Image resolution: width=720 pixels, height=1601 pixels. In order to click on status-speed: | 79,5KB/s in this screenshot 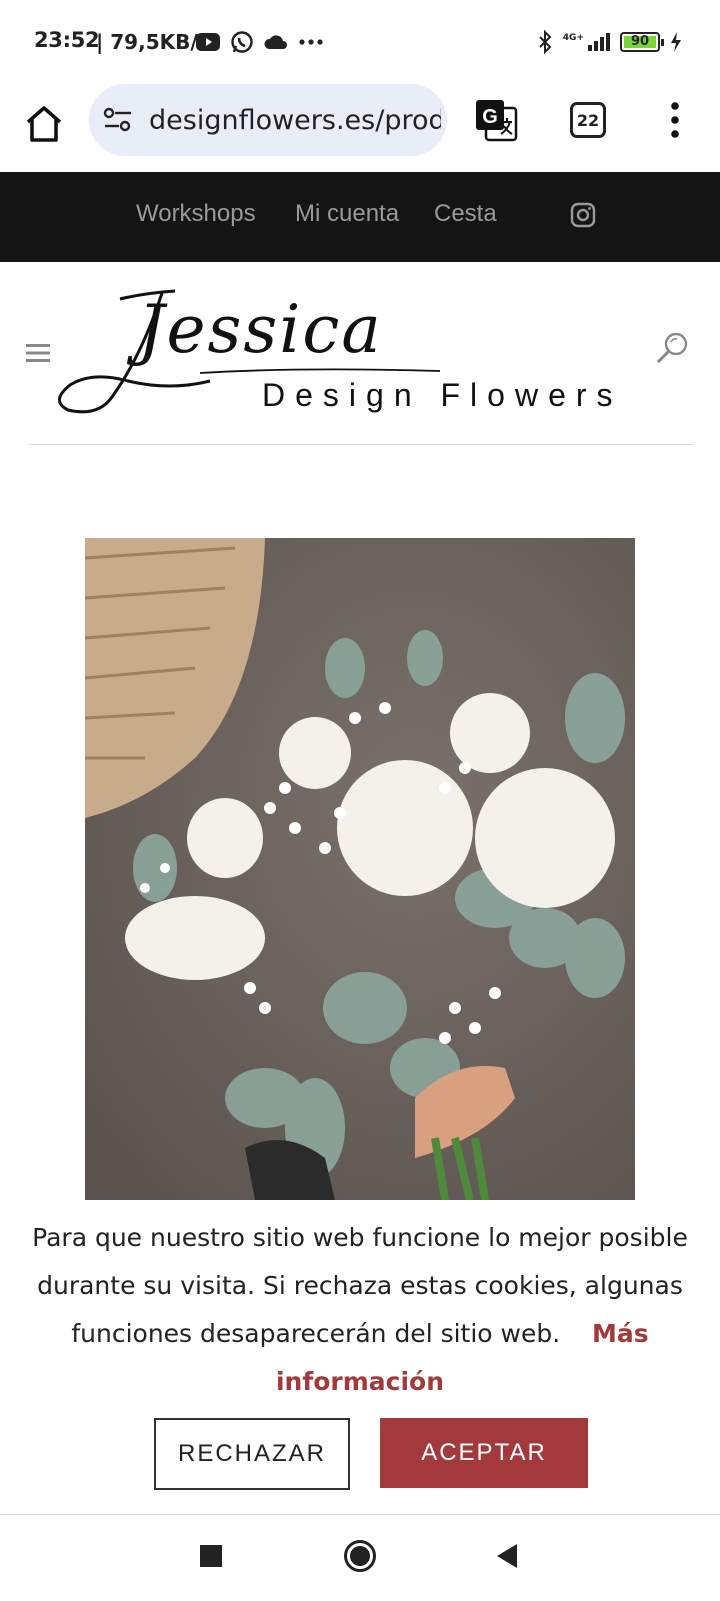, I will do `click(153, 42)`.